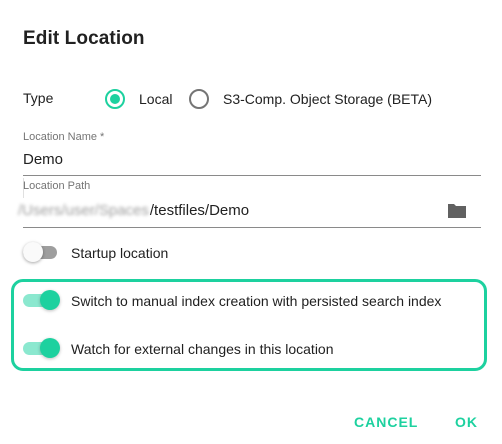  What do you see at coordinates (466, 422) in the screenshot?
I see `ok-button: OK` at bounding box center [466, 422].